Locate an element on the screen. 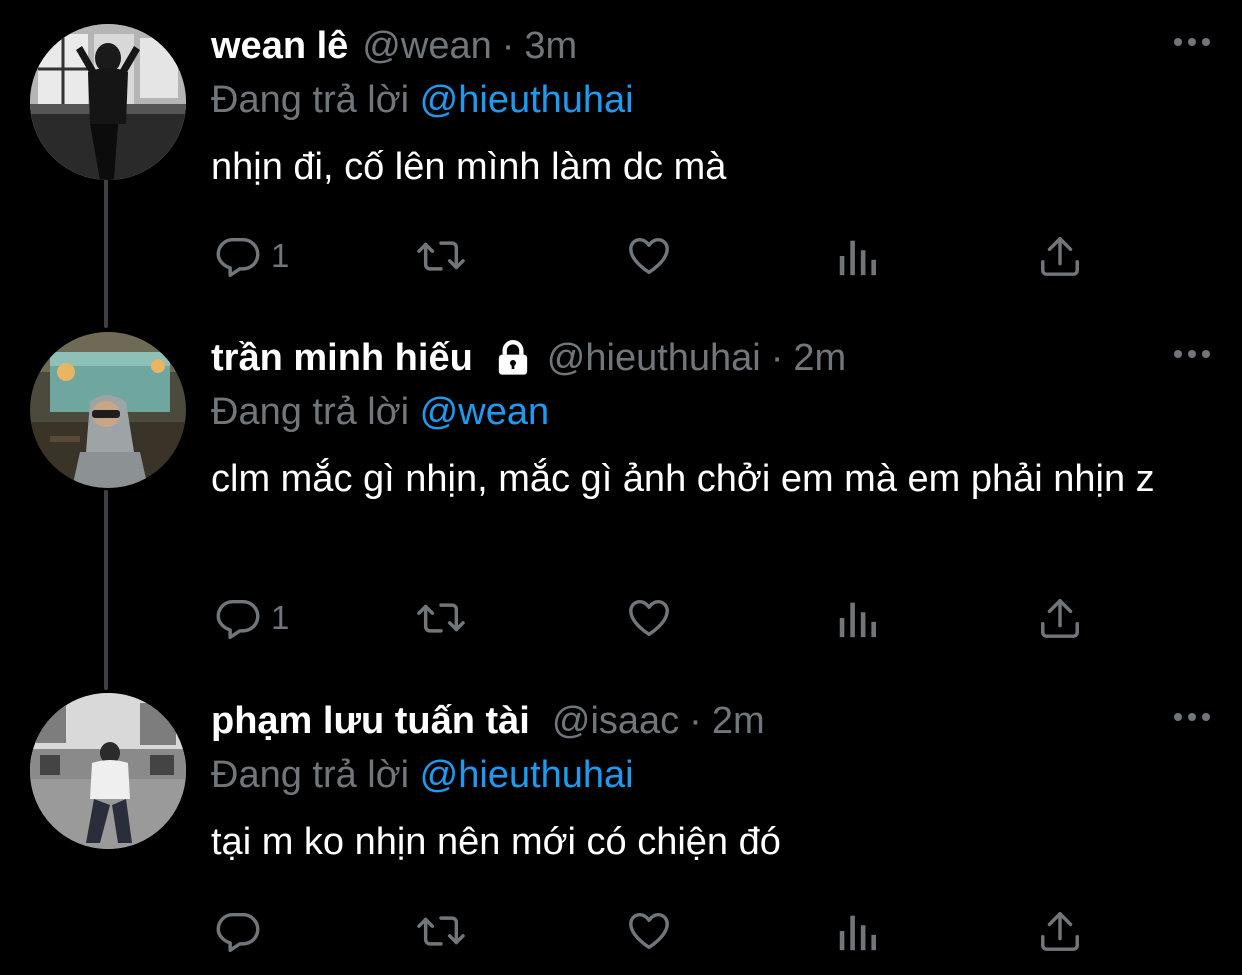 The image size is (1242, 975). user-handle: @hieuthuhai is located at coordinates (654, 358).